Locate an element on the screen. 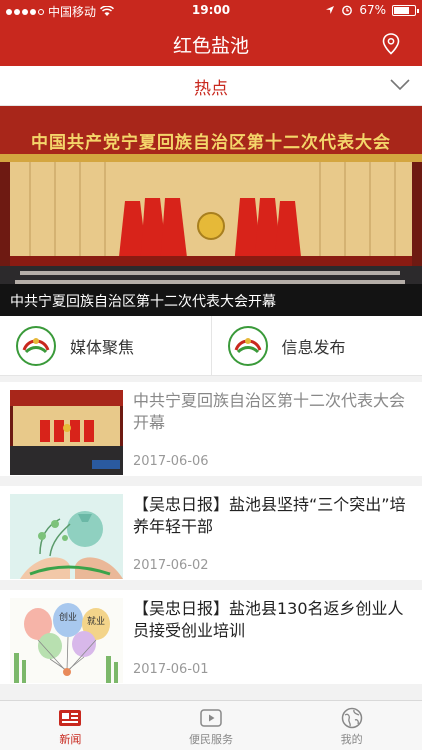 This screenshot has height=750, width=422. alarm-icon is located at coordinates (347, 10).